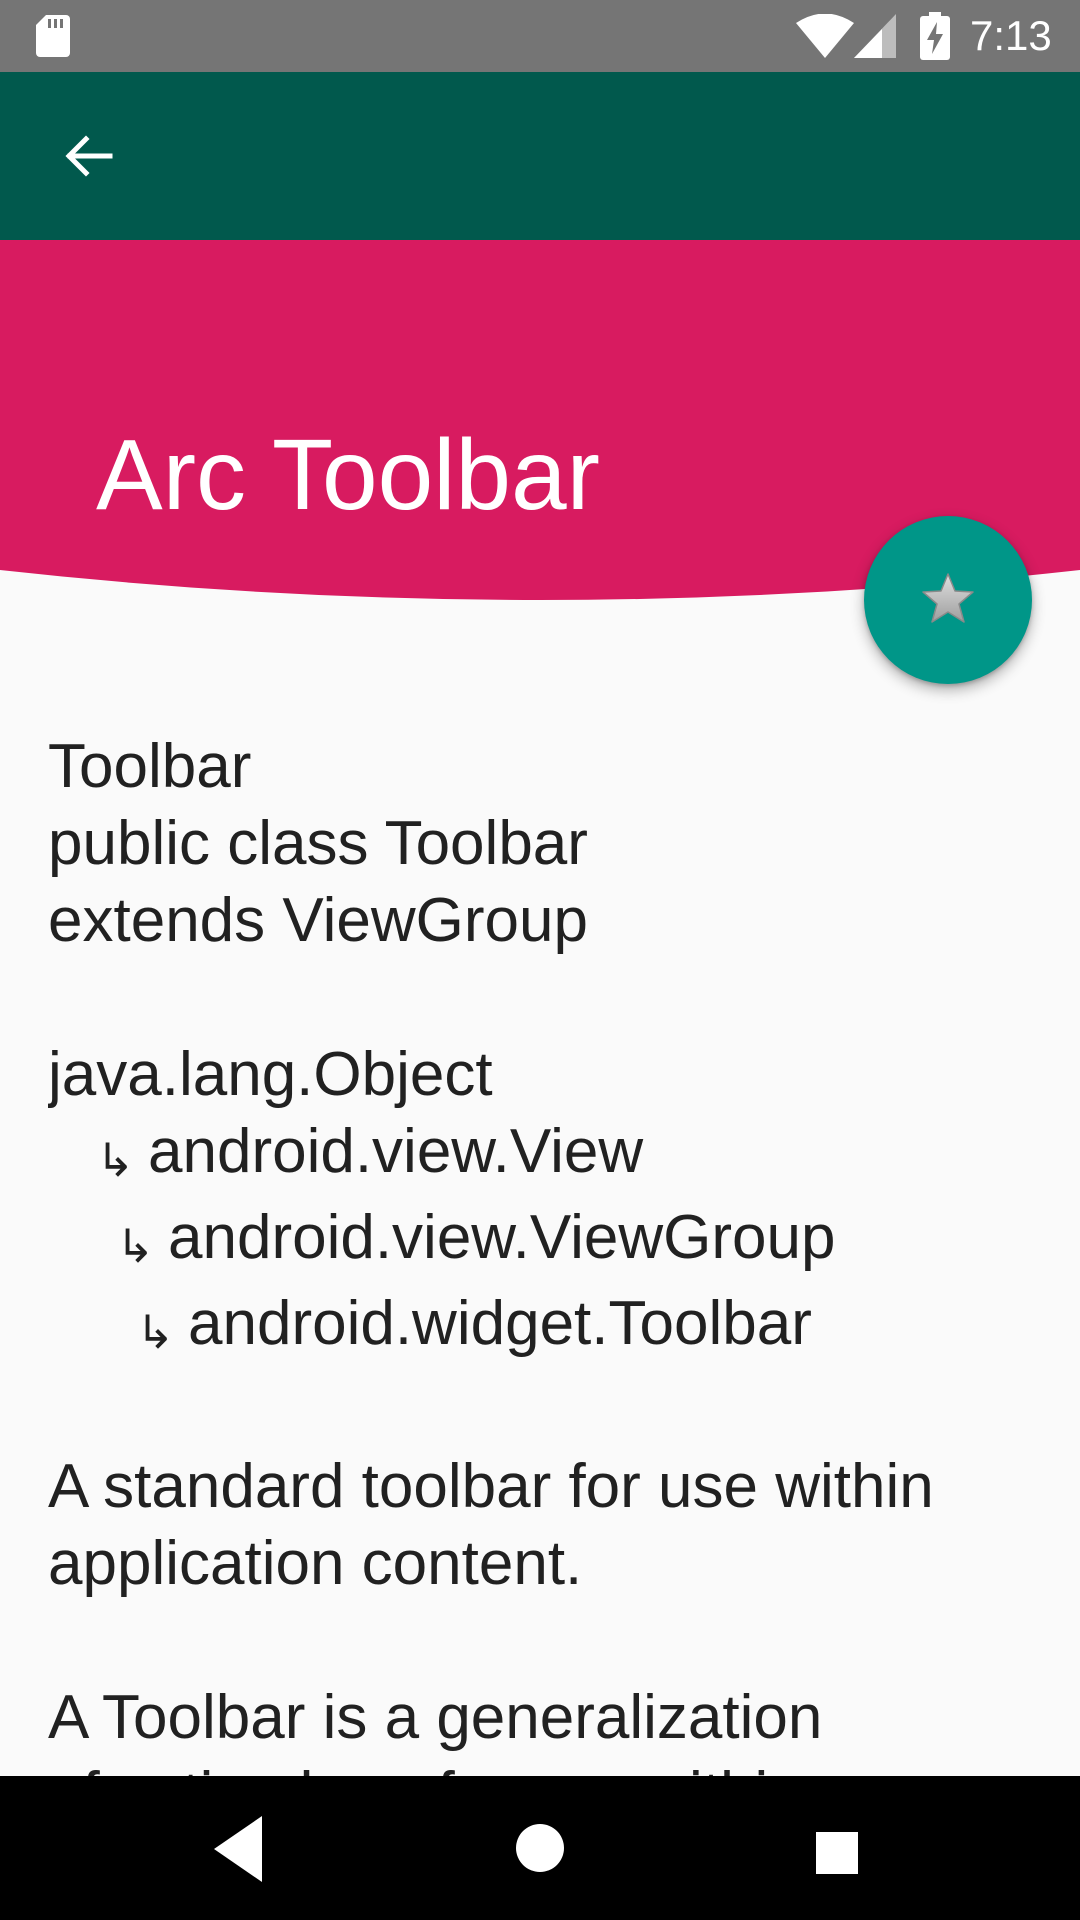  Describe the element at coordinates (836, 1852) in the screenshot. I see `nav-recents-icon` at that location.